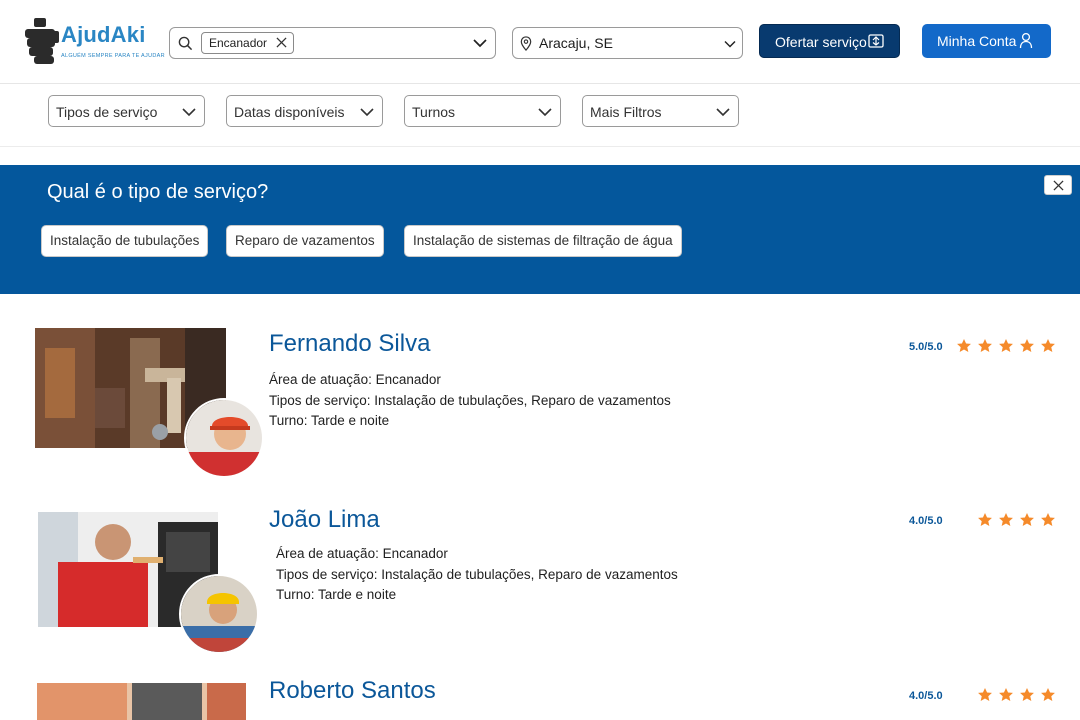 The height and width of the screenshot is (720, 1080). Describe the element at coordinates (434, 112) in the screenshot. I see `filter-label: Turnos` at that location.